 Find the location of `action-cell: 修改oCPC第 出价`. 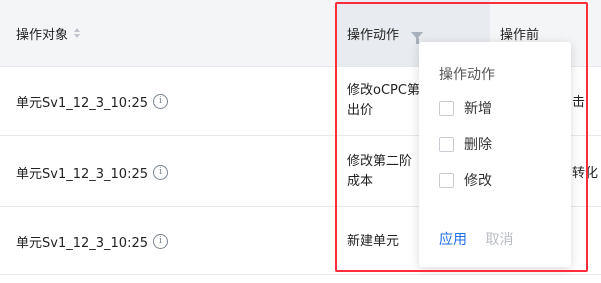

action-cell: 修改oCPC第 出价 is located at coordinates (383, 101).